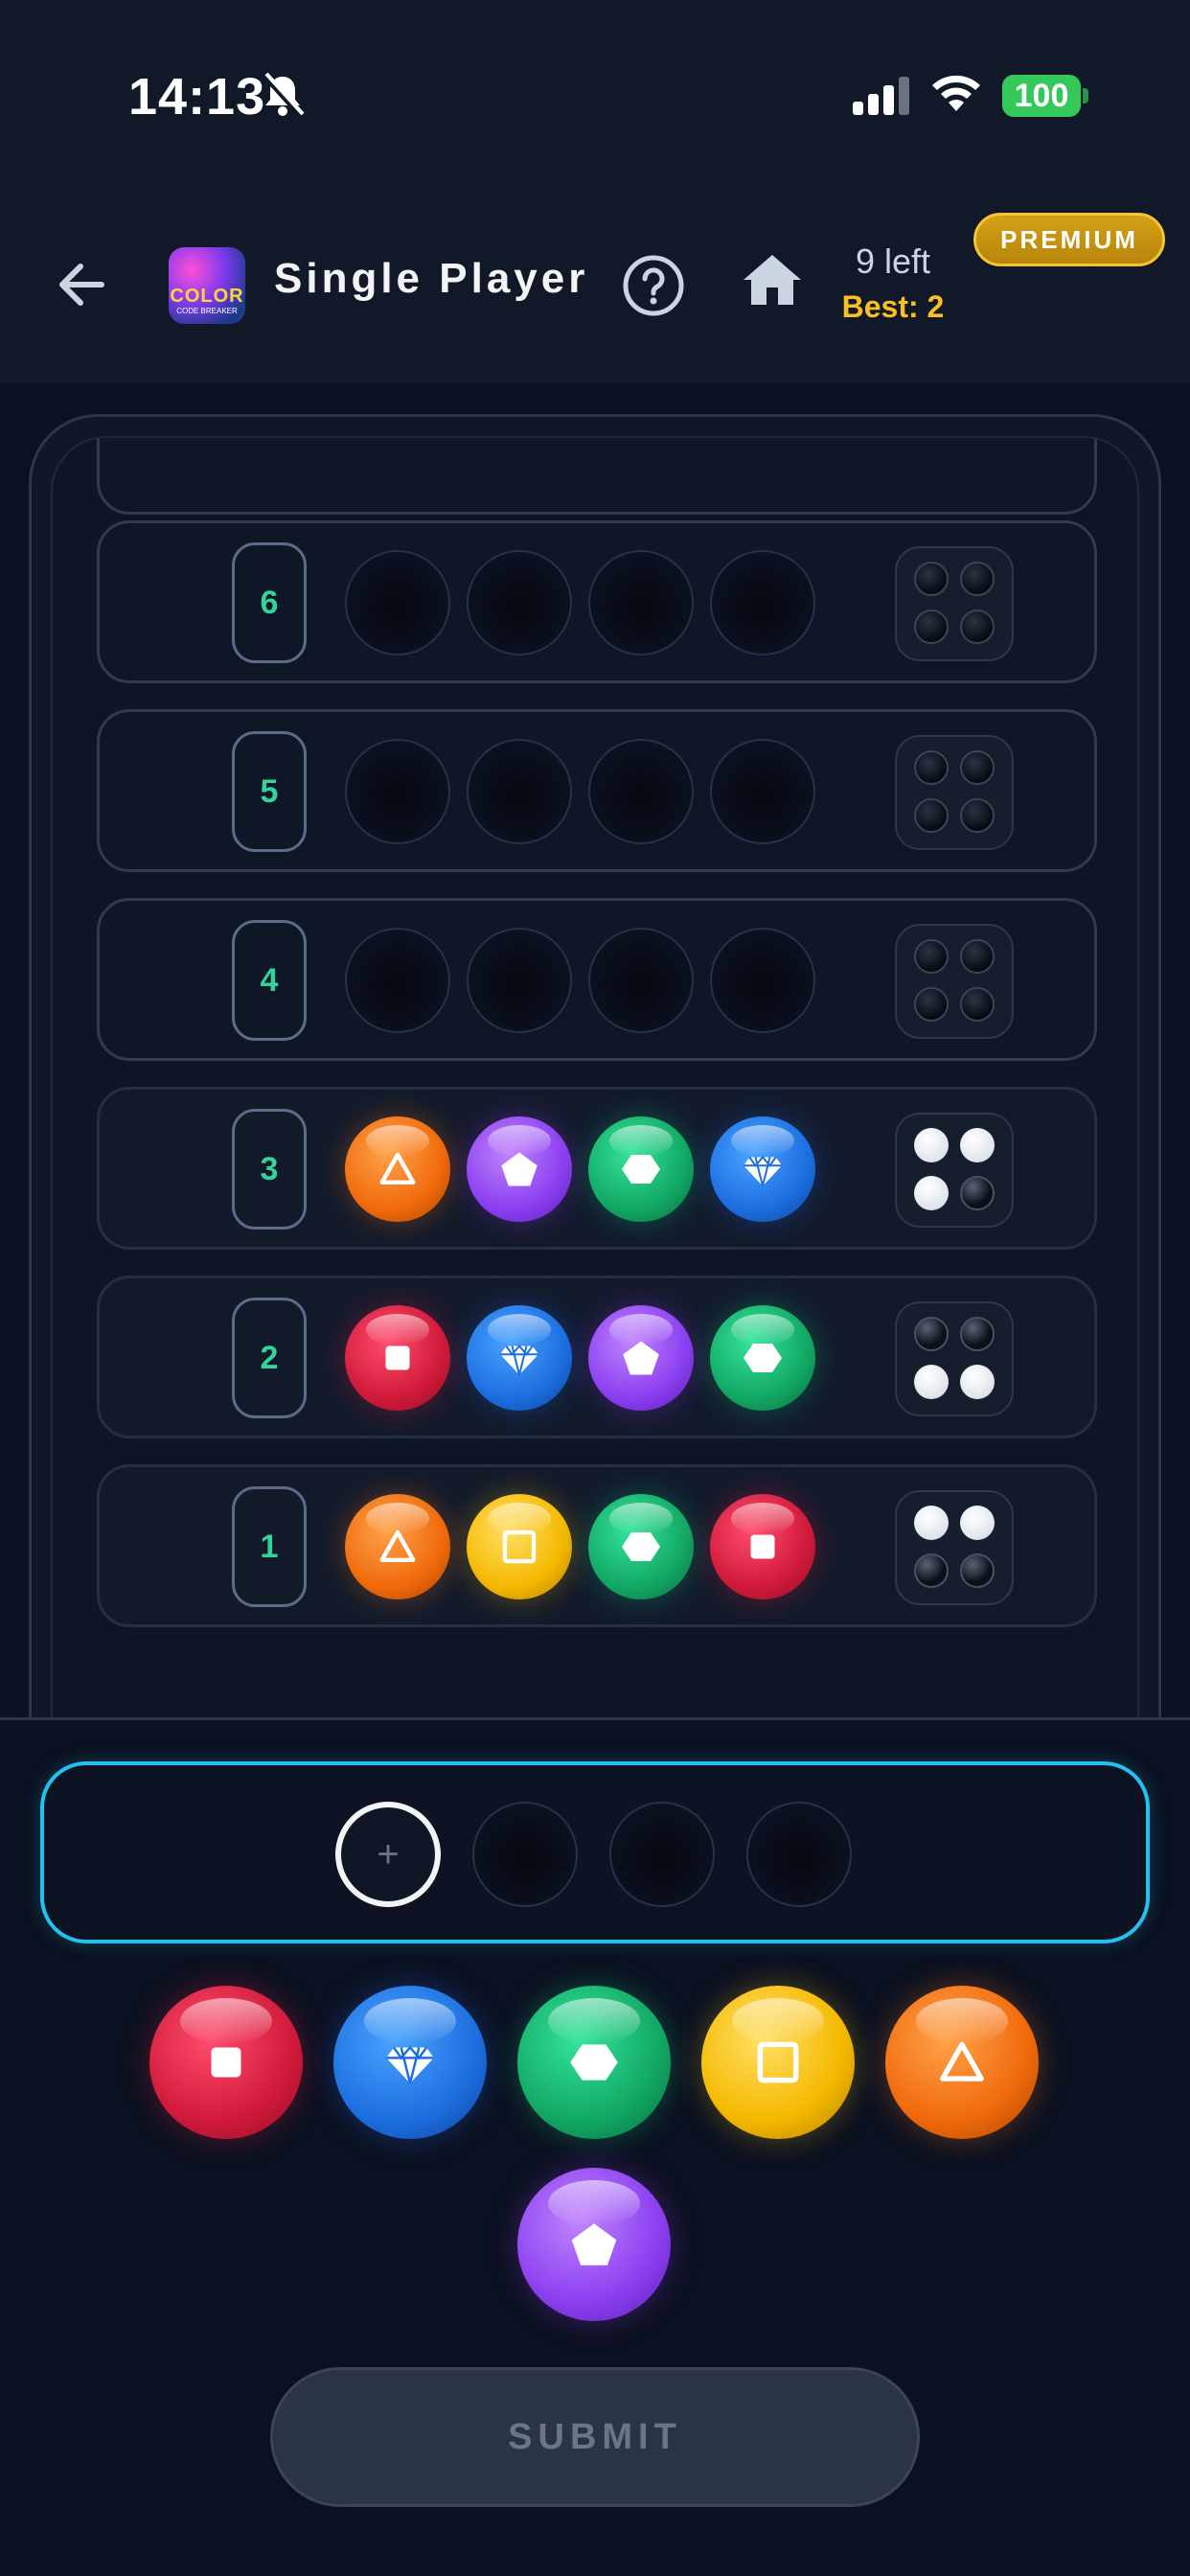  I want to click on battery-tip, so click(1085, 96).